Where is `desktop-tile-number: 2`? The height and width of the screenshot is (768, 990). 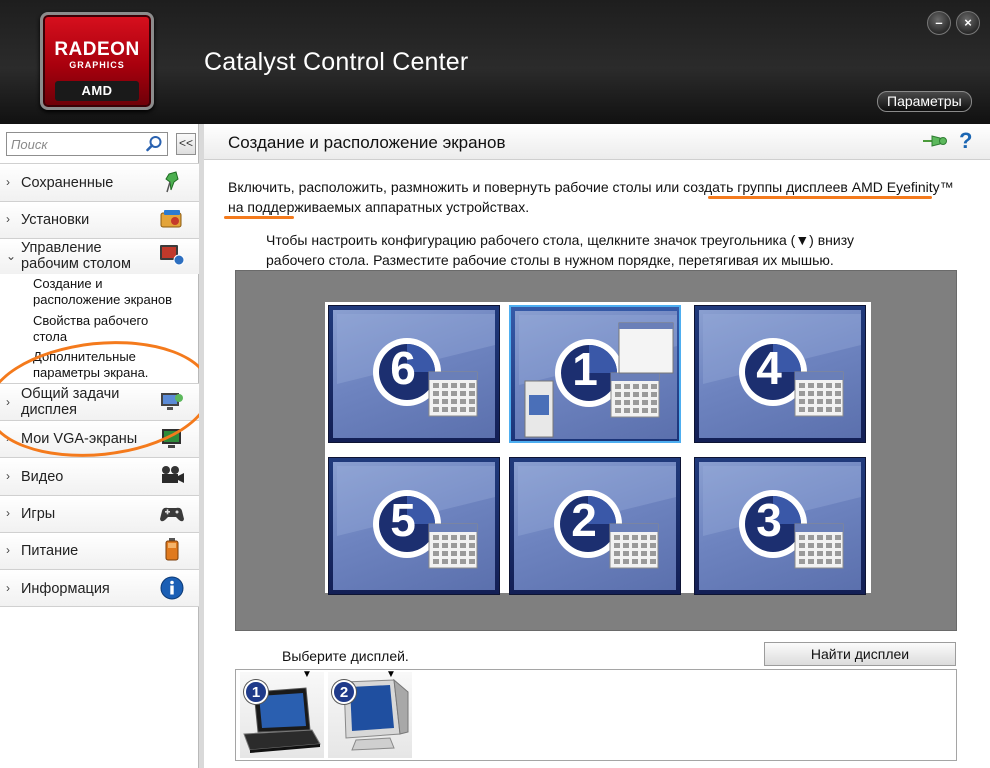 desktop-tile-number: 2 is located at coordinates (584, 520).